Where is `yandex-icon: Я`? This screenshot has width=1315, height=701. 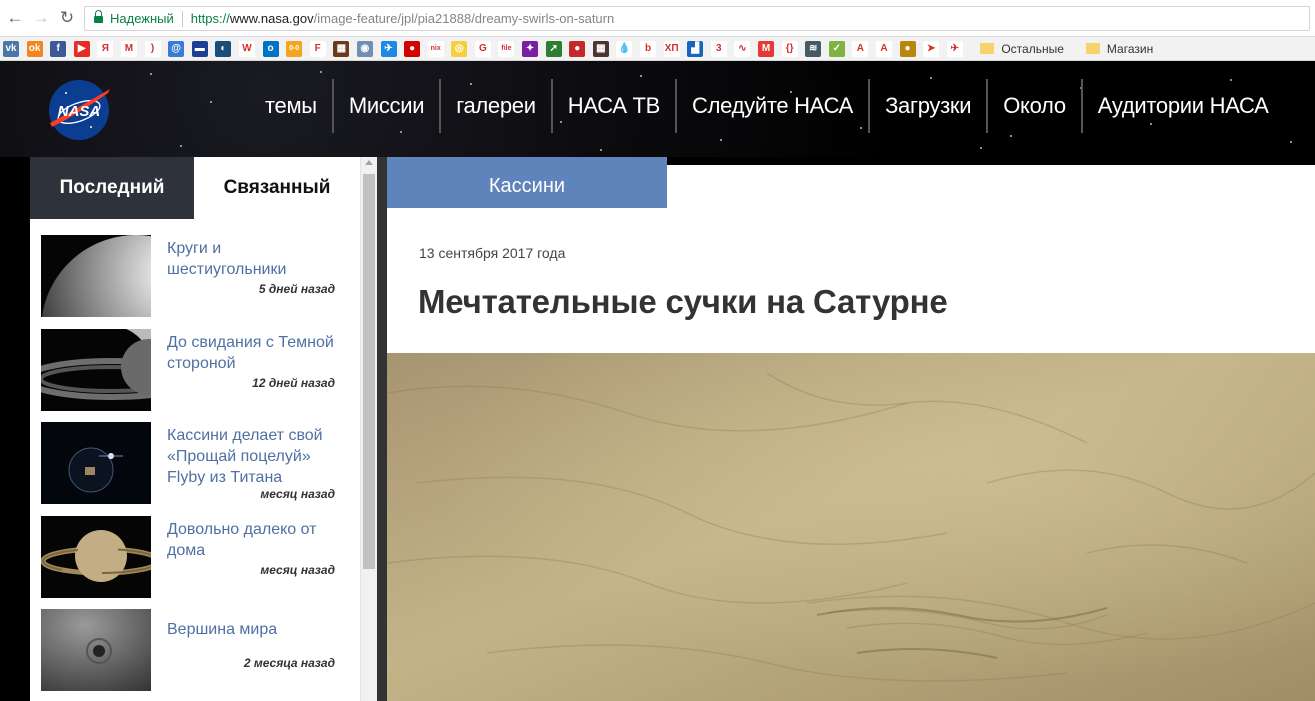
yandex-icon: Я is located at coordinates (105, 48).